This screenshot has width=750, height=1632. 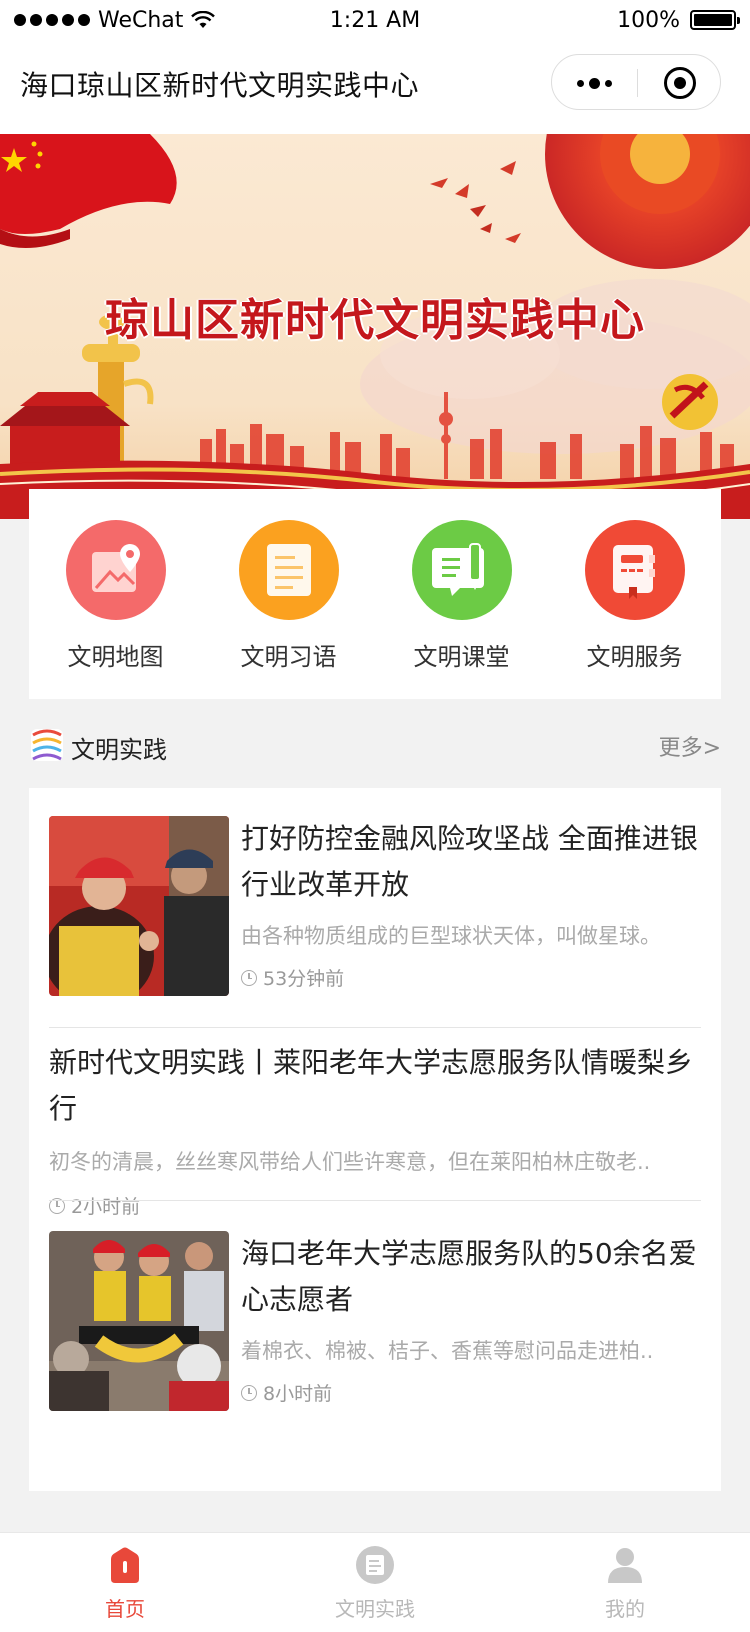 What do you see at coordinates (141, 20) in the screenshot?
I see `carrier-label: WeChat` at bounding box center [141, 20].